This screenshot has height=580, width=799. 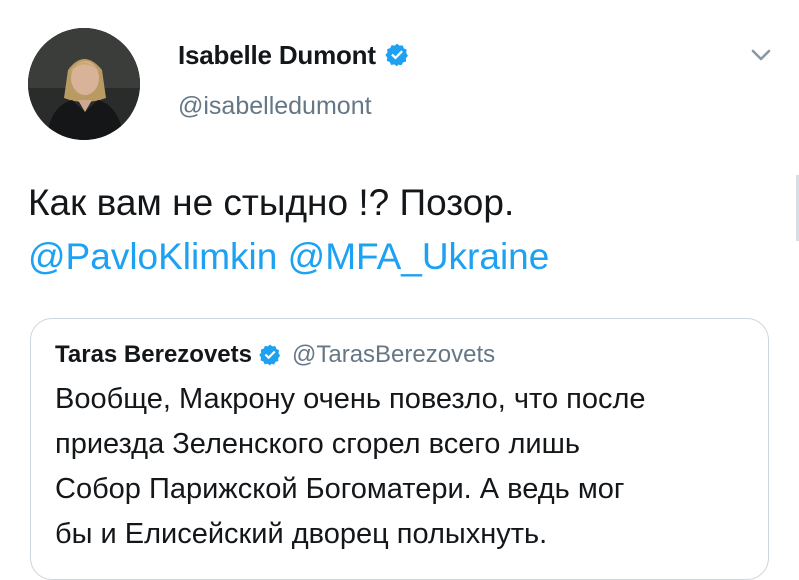 I want to click on quoted-tweet-line: бы и Елисейский дворец полыхнуть., so click(x=301, y=534).